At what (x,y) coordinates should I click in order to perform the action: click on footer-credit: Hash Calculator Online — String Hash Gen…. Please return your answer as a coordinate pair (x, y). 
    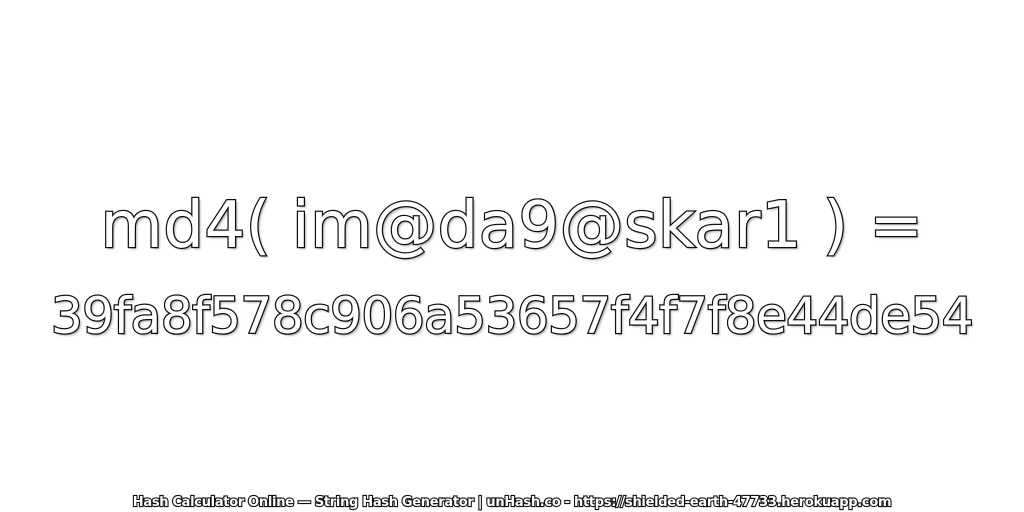
    Looking at the image, I should click on (512, 502).